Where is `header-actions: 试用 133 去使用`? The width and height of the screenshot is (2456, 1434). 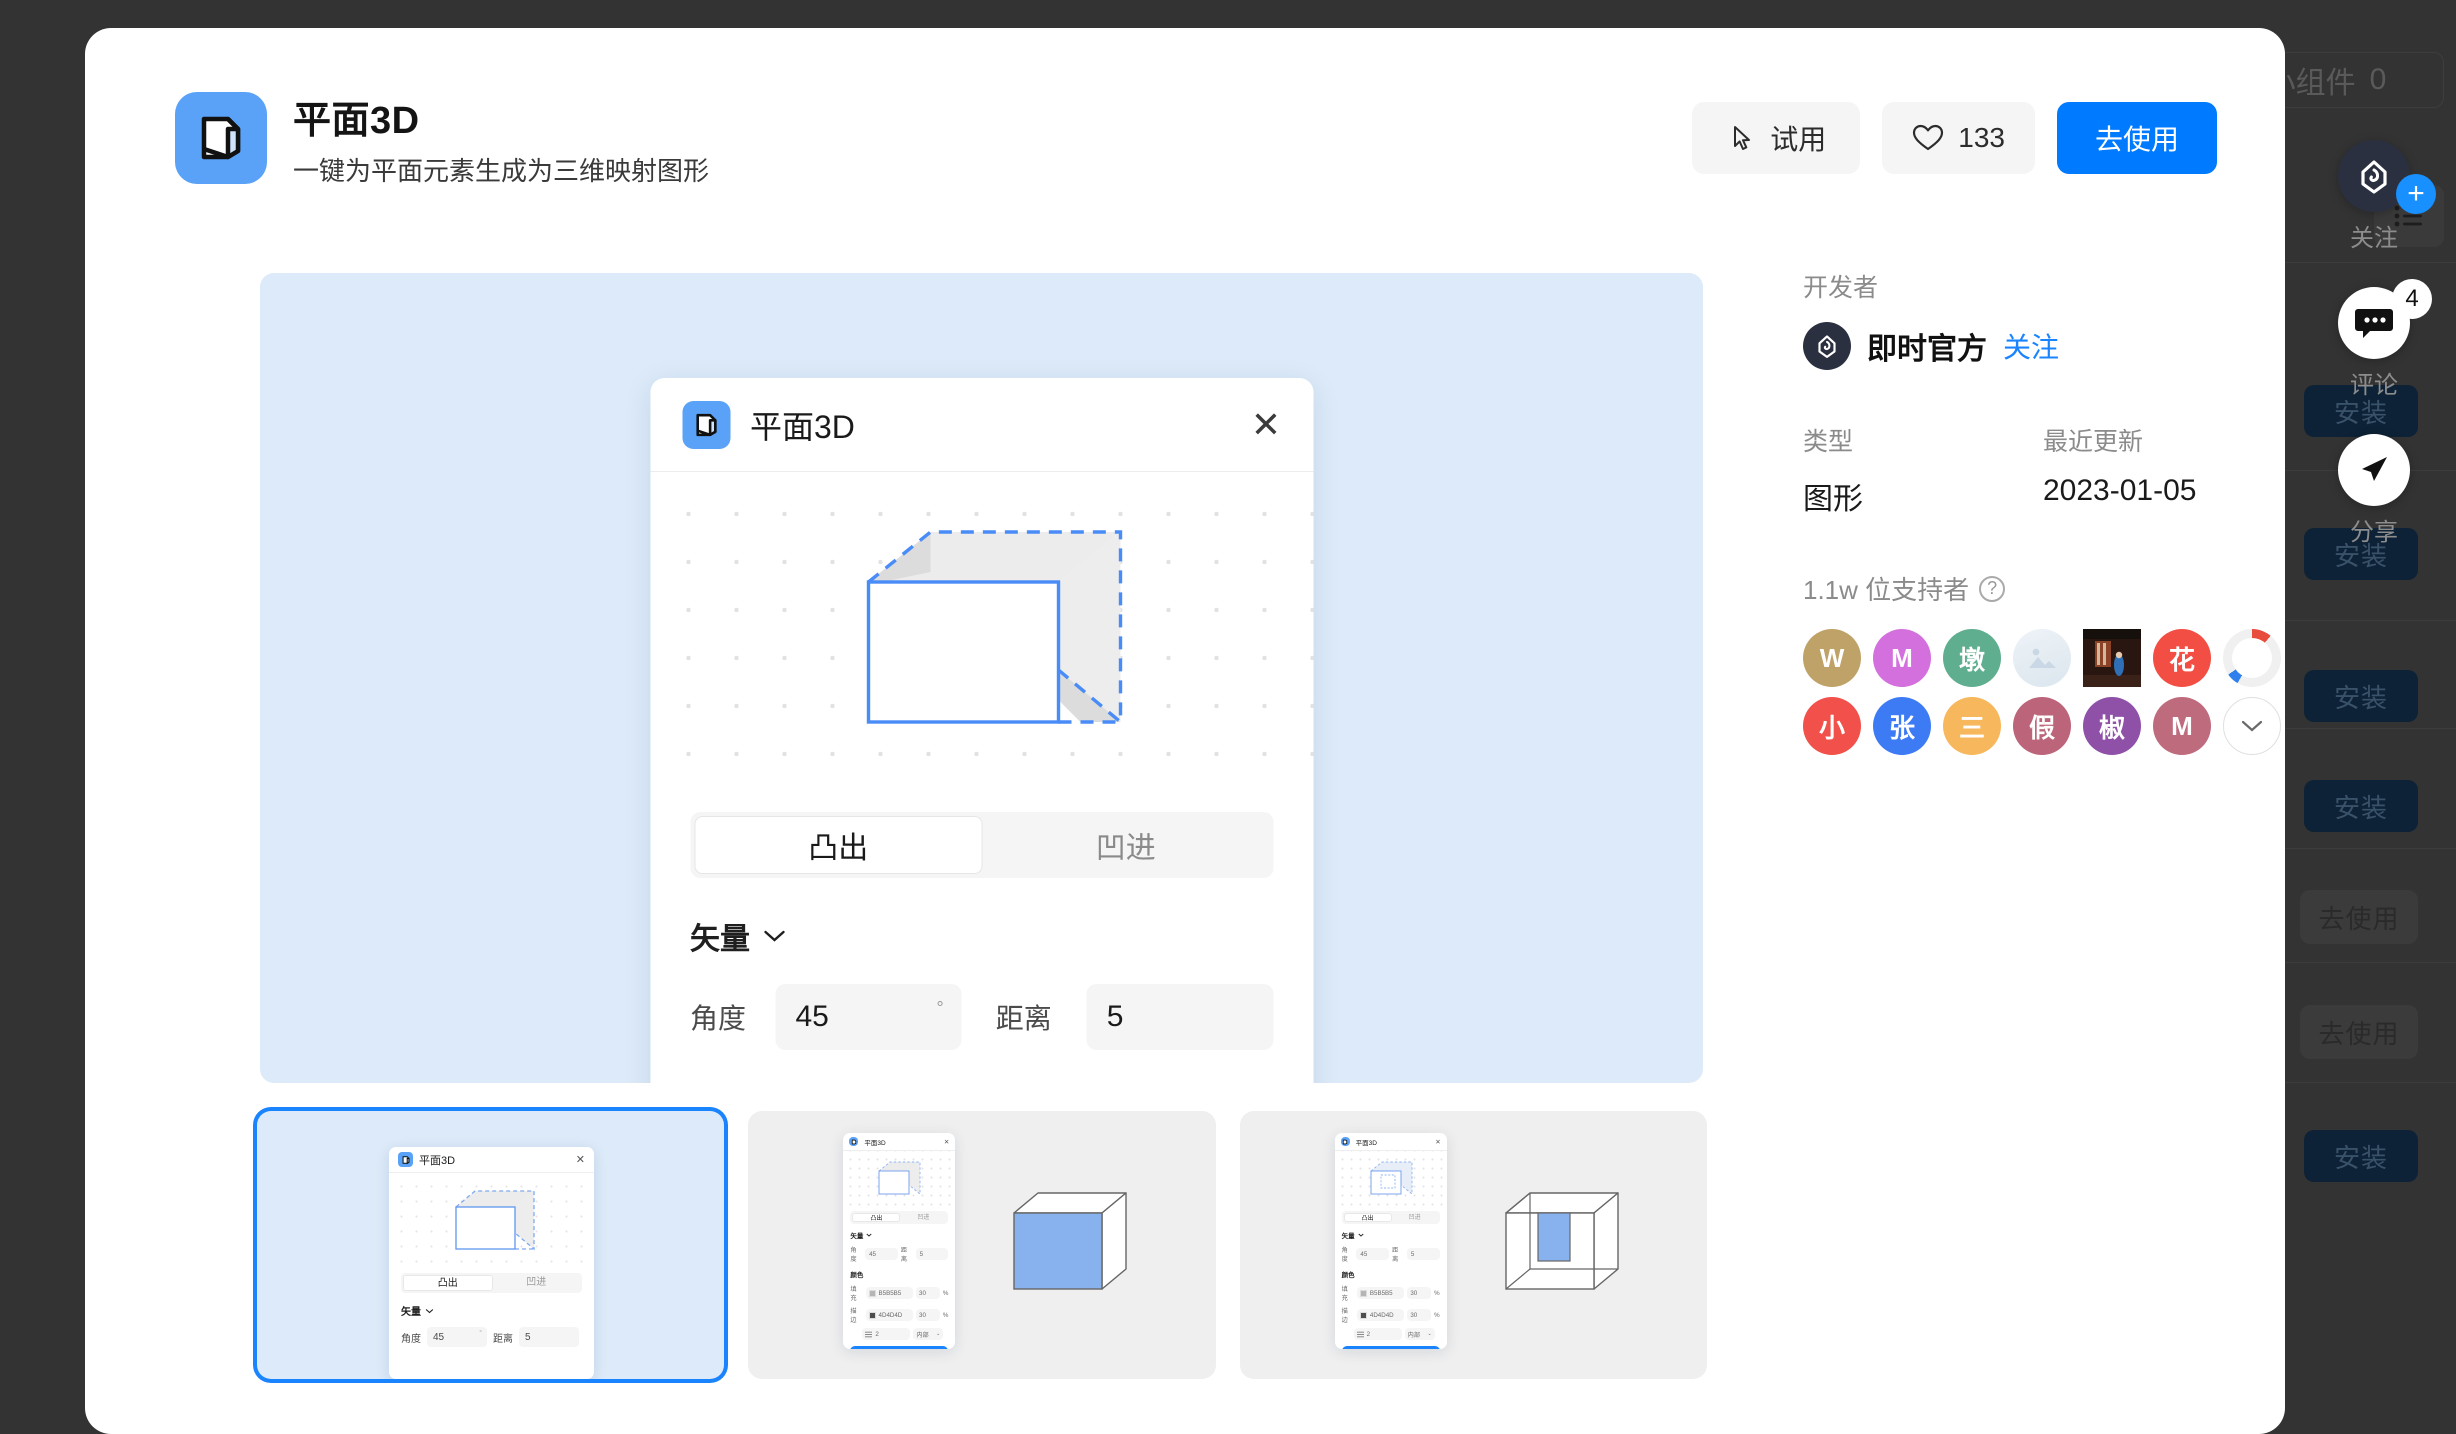 header-actions: 试用 133 去使用 is located at coordinates (1954, 138).